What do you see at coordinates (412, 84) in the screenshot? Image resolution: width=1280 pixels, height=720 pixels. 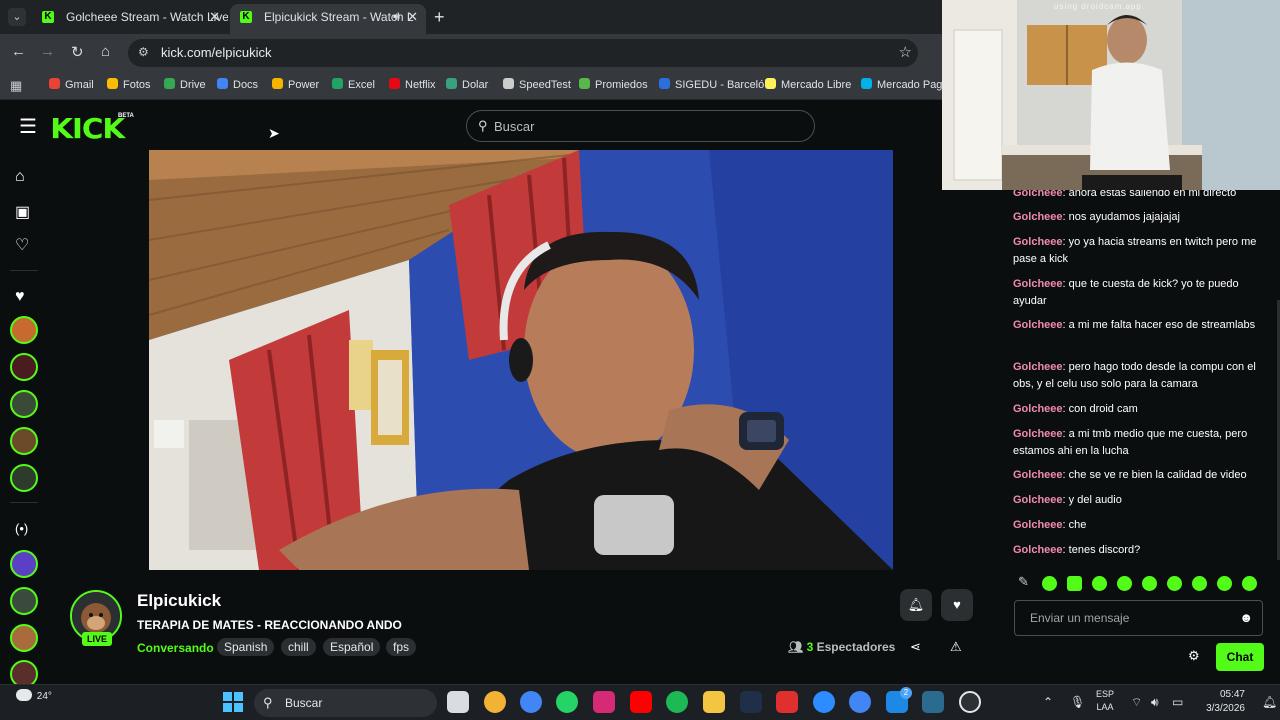 I see `bookmark-item: Netflix` at bounding box center [412, 84].